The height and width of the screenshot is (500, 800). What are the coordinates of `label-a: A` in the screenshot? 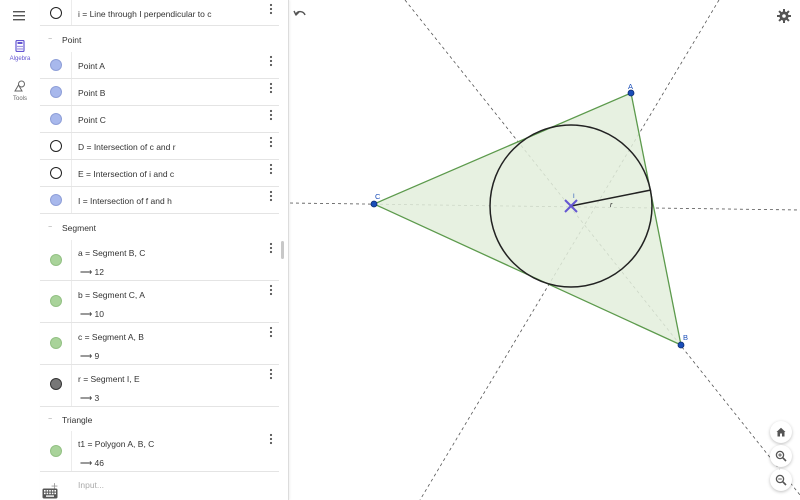 It's located at (630, 86).